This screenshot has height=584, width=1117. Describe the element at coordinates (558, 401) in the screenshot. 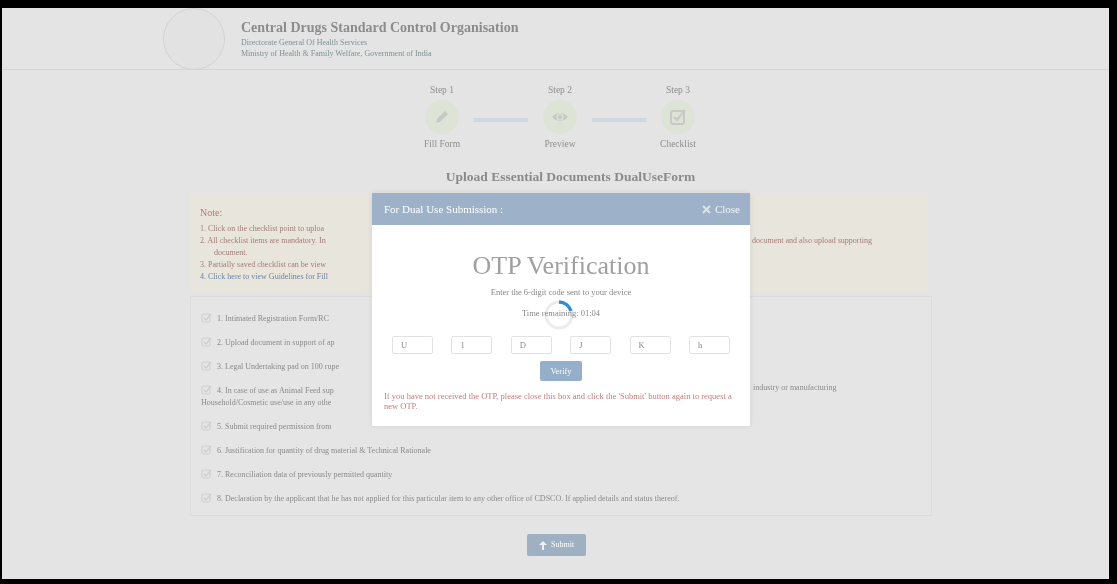

I see `help-text: If you have not received the OTP, please close this box and click the 'Submit' button again to request a new OTP.` at that location.